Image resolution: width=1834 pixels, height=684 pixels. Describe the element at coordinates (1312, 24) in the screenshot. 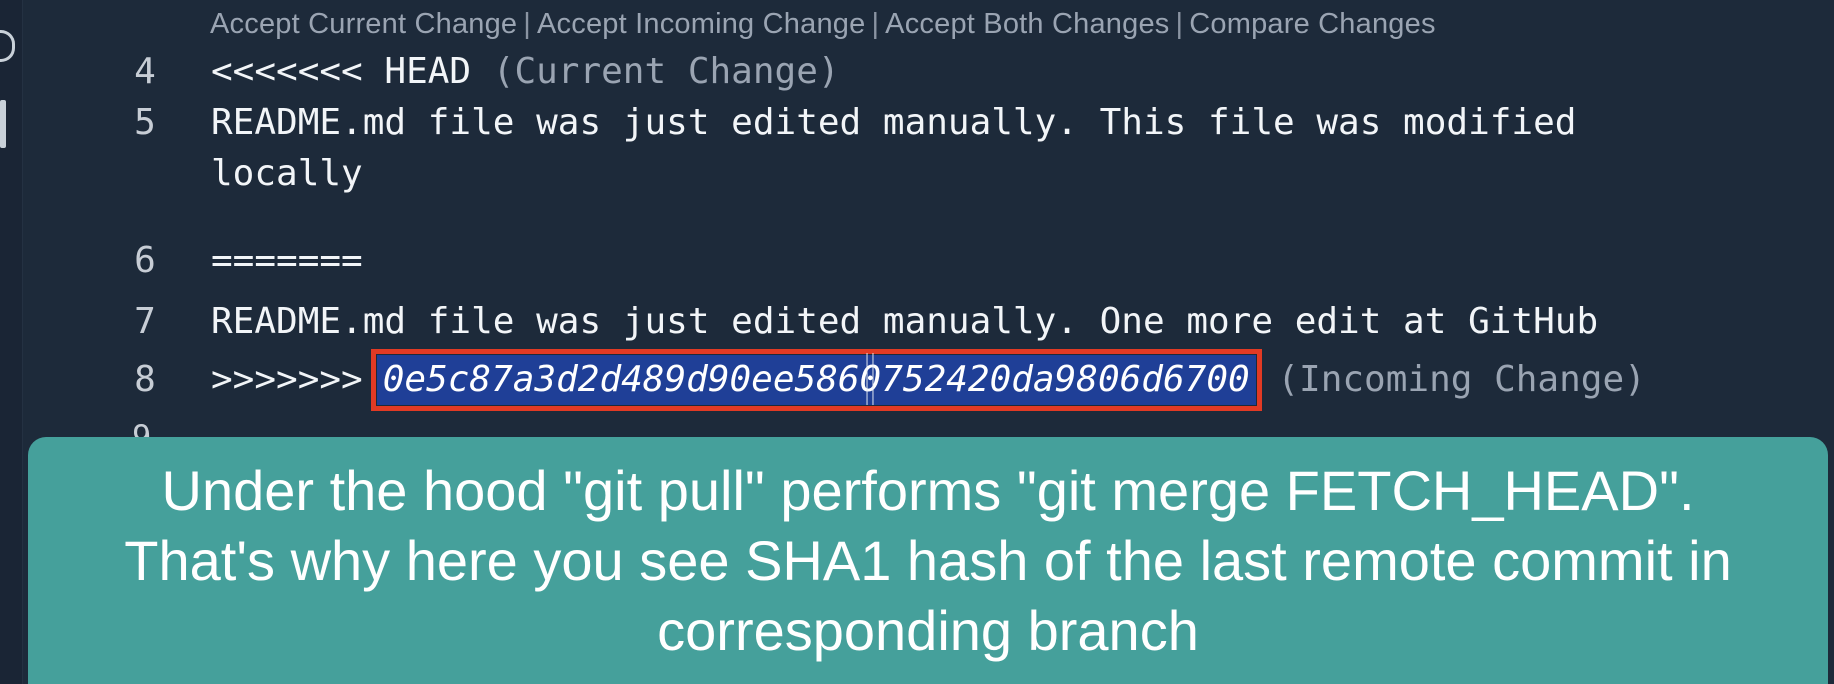

I see `compare-changes-link: Compare Changes` at that location.